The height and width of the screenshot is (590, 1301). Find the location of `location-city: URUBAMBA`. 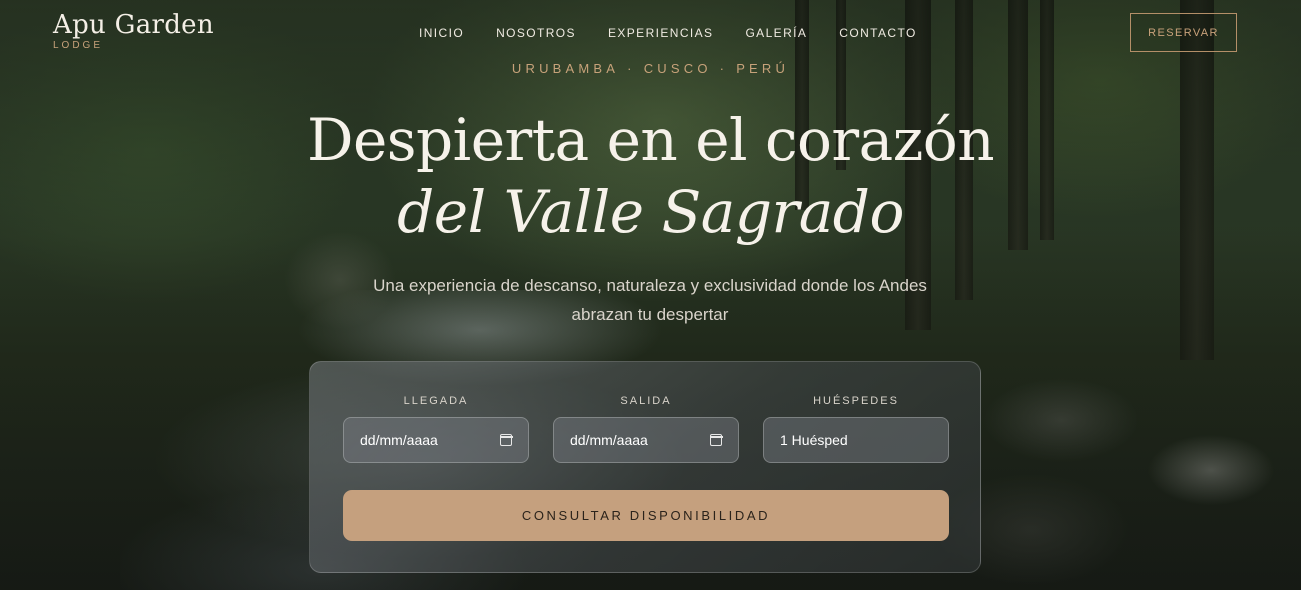

location-city: URUBAMBA is located at coordinates (565, 68).